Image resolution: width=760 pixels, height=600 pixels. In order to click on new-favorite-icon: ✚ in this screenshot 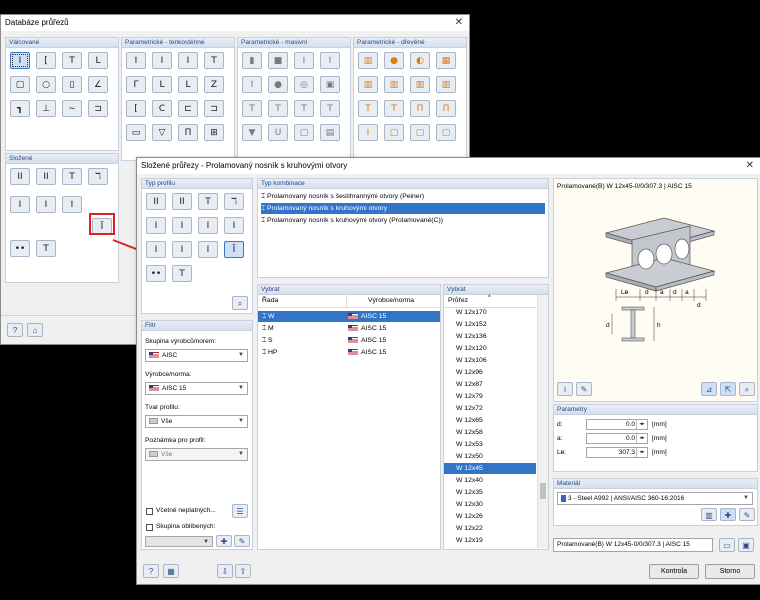, I will do `click(224, 541)`.